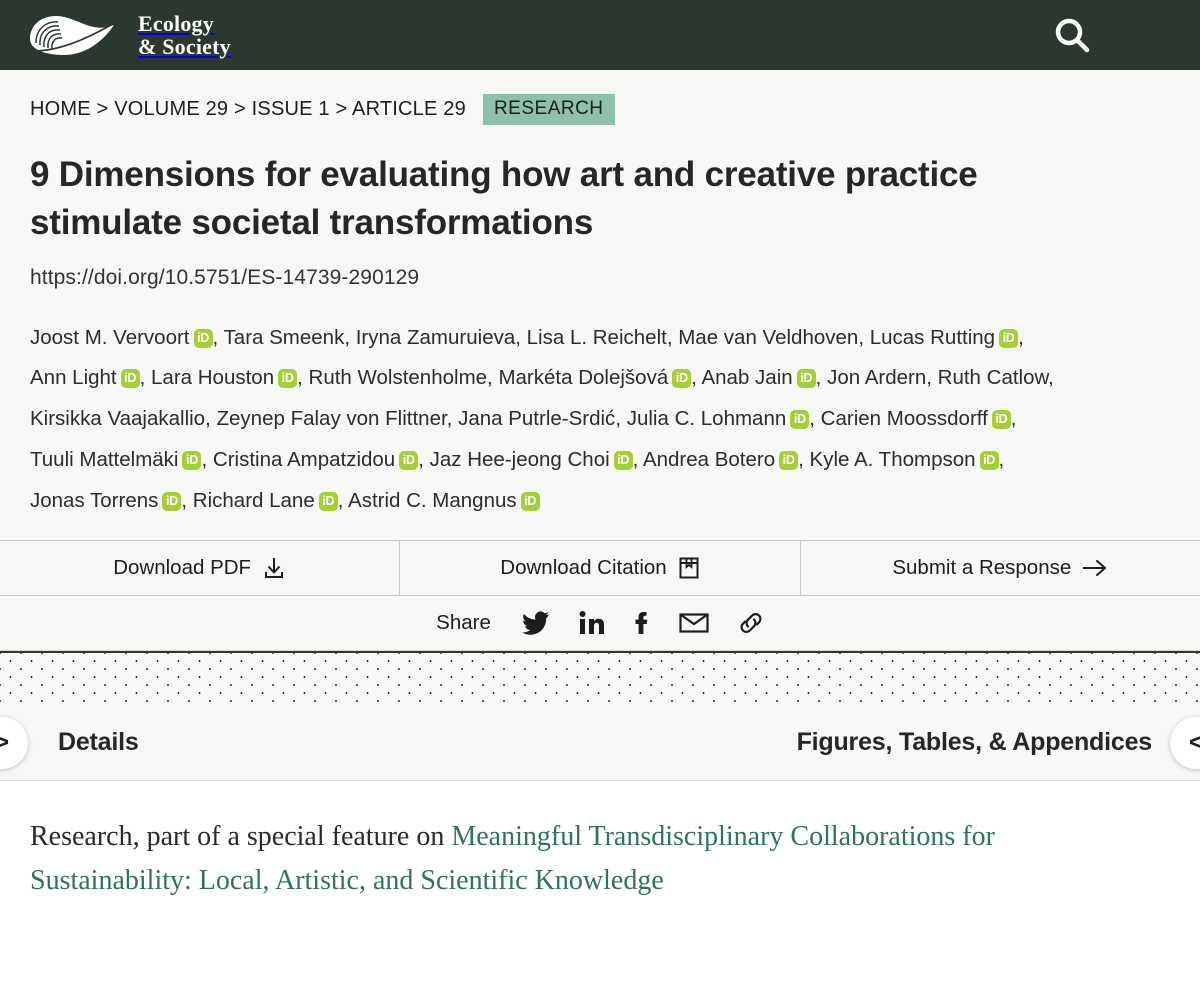 Image resolution: width=1200 pixels, height=983 pixels. Describe the element at coordinates (254, 500) in the screenshot. I see `author-name: Richard Lane` at that location.